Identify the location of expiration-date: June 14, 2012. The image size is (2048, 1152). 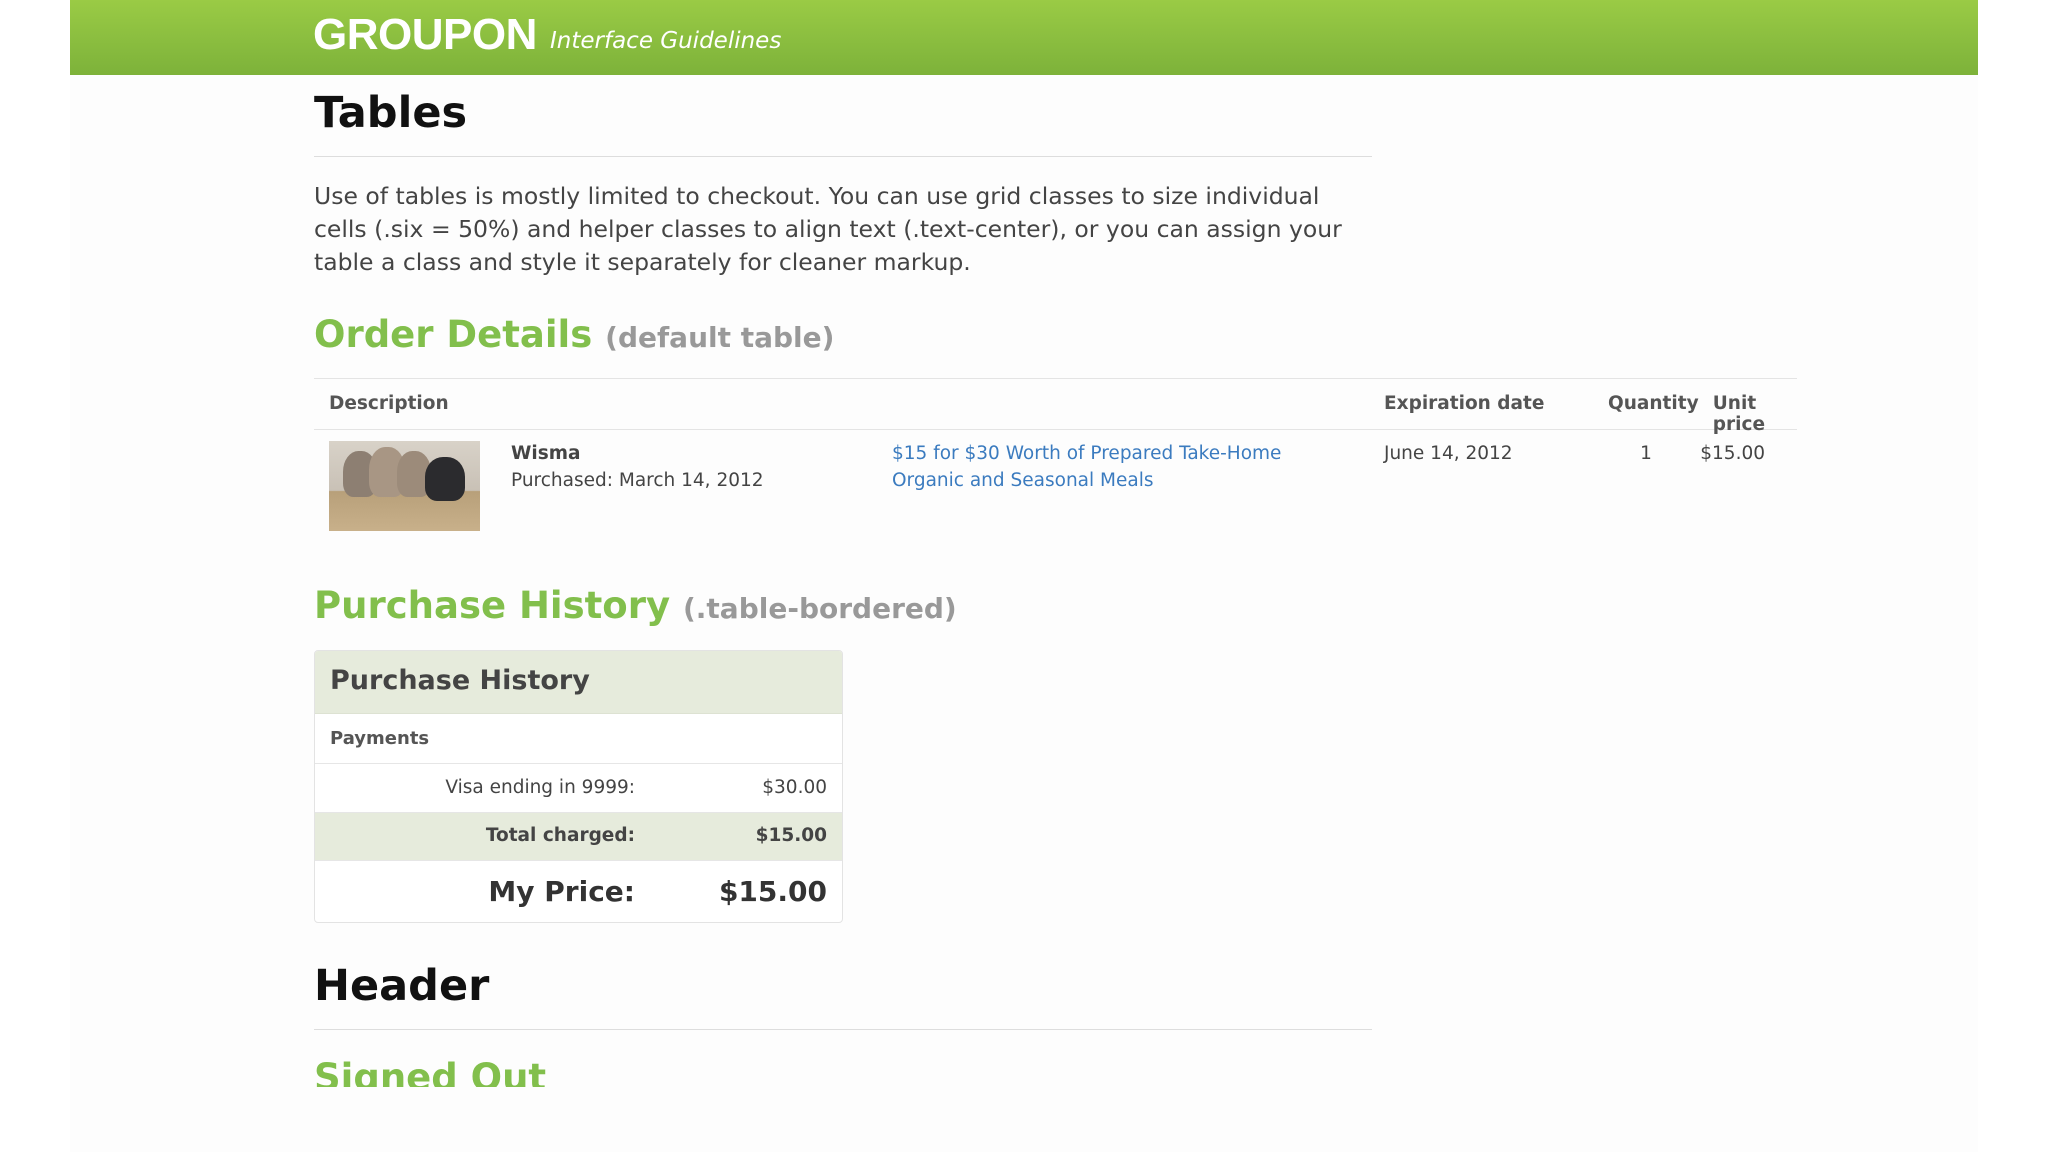
(1448, 453).